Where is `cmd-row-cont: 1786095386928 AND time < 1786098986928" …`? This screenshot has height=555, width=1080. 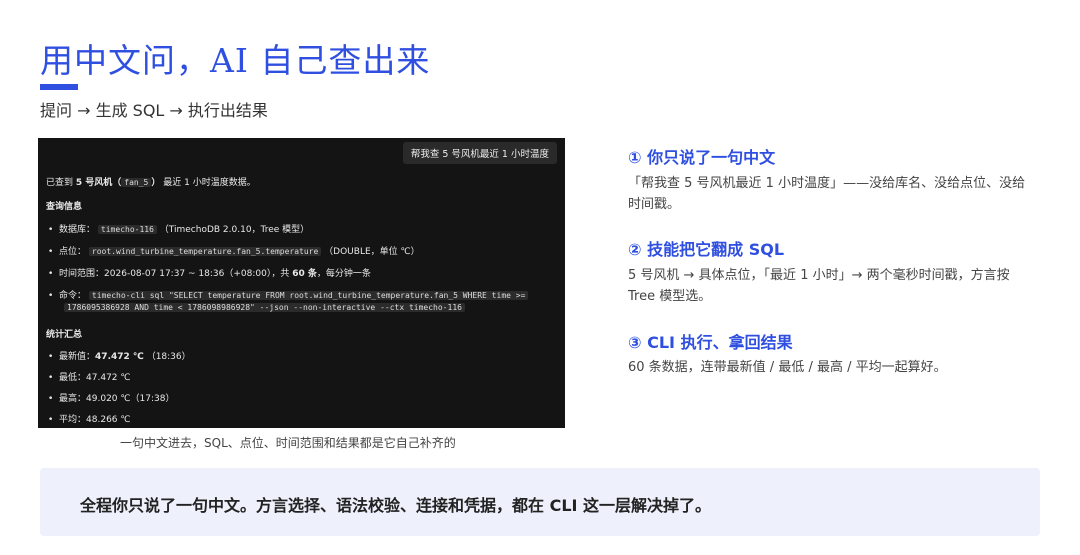 cmd-row-cont: 1786095386928 AND time < 1786098986928" … is located at coordinates (264, 308).